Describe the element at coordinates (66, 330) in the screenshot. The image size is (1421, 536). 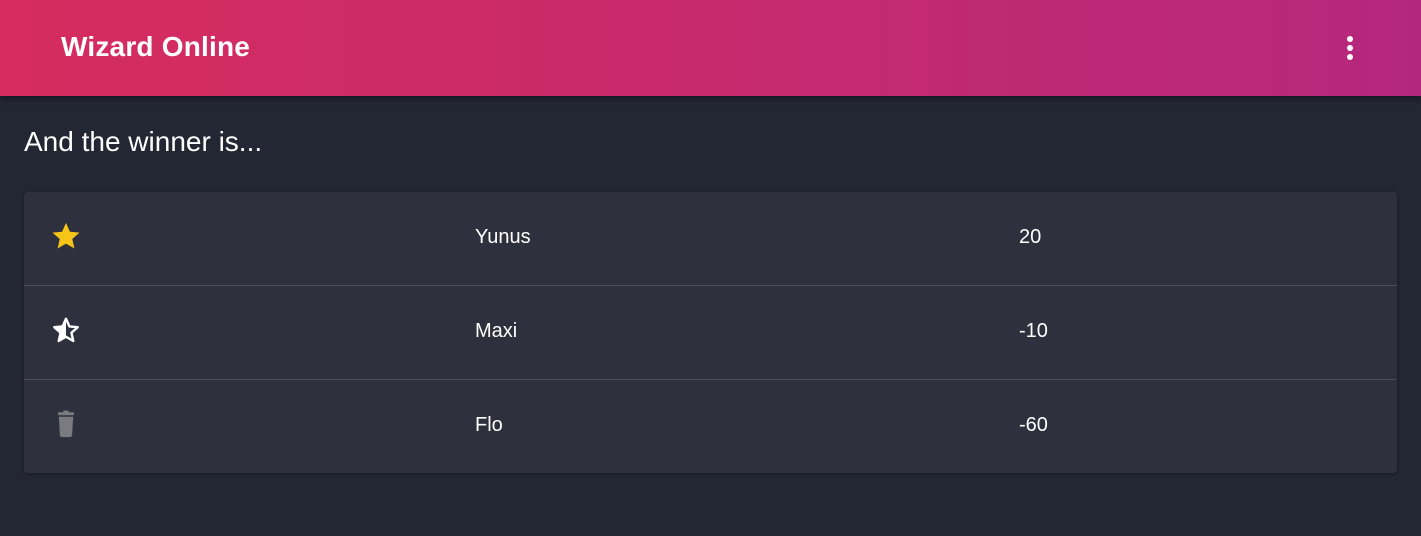
I see `star-half-icon` at that location.